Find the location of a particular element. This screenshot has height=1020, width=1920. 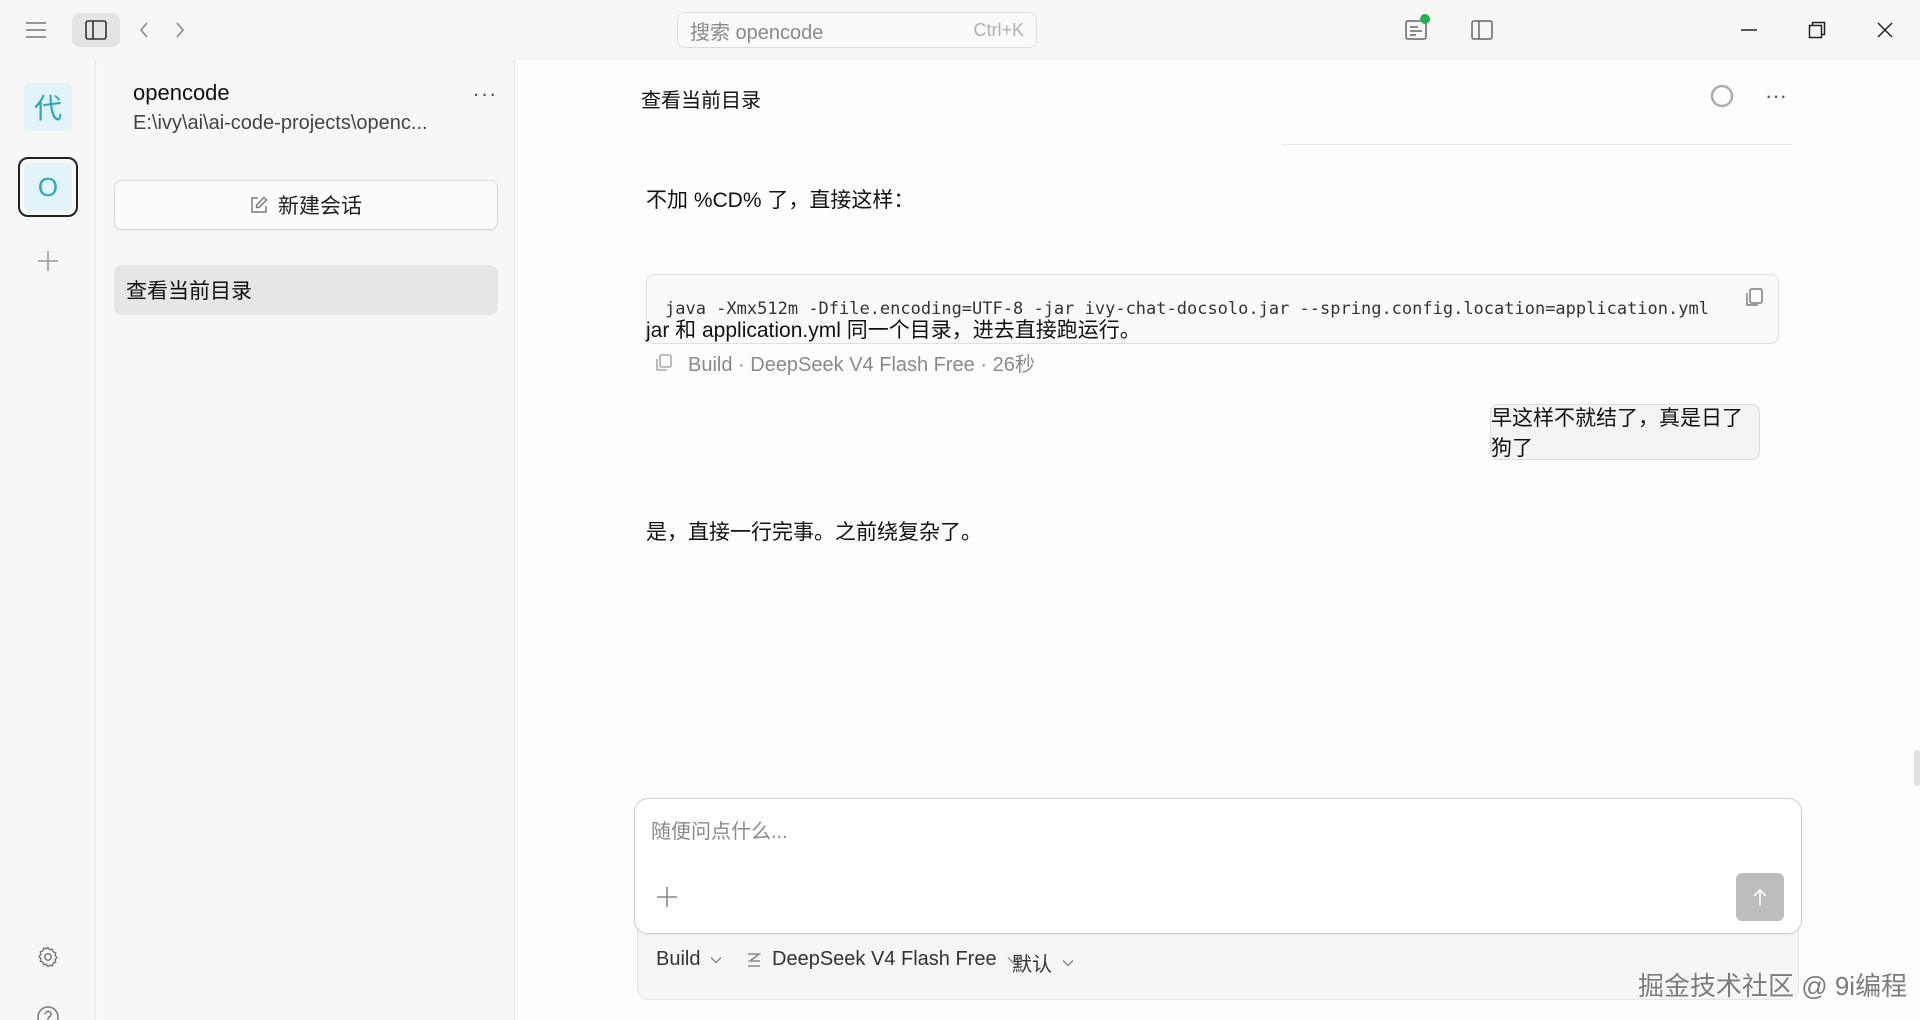

settings-gear-icon is located at coordinates (48, 957).